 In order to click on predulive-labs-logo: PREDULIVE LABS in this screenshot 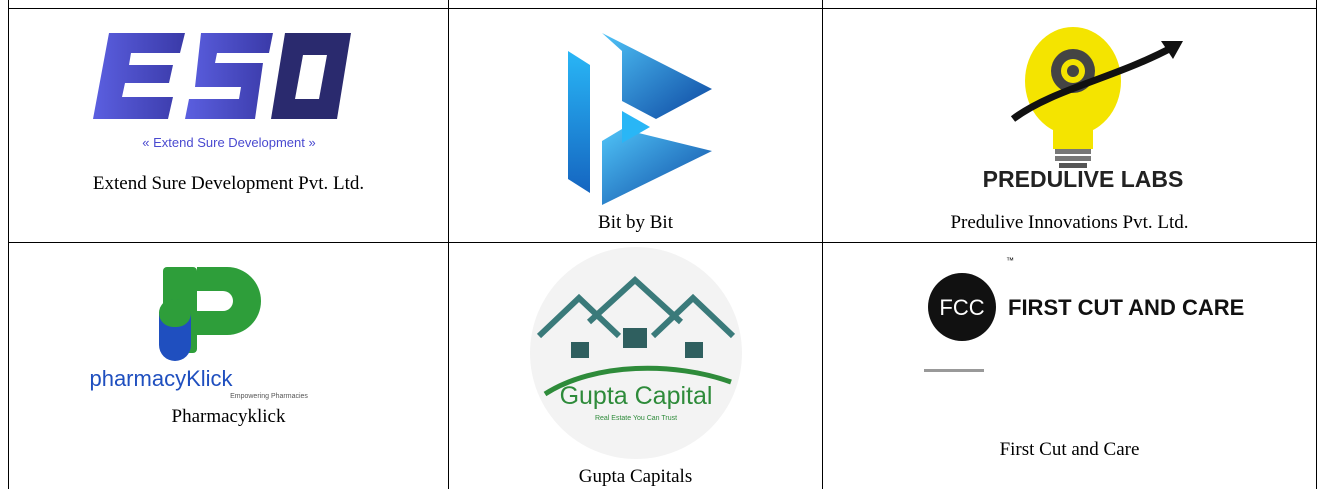, I will do `click(1083, 109)`.